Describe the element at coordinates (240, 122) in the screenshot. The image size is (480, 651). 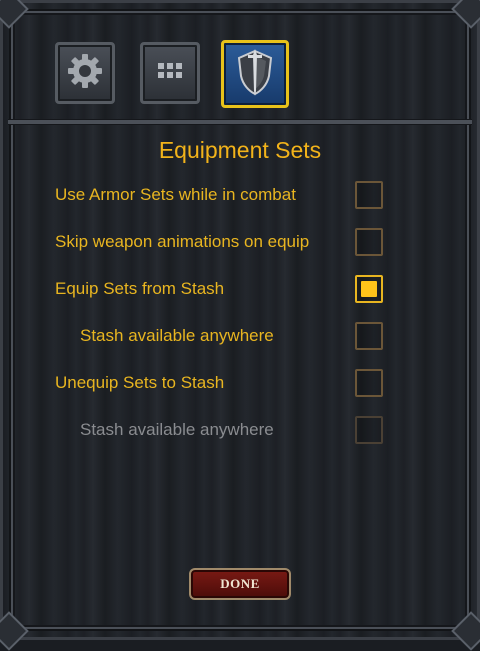
I see `tab-divider` at that location.